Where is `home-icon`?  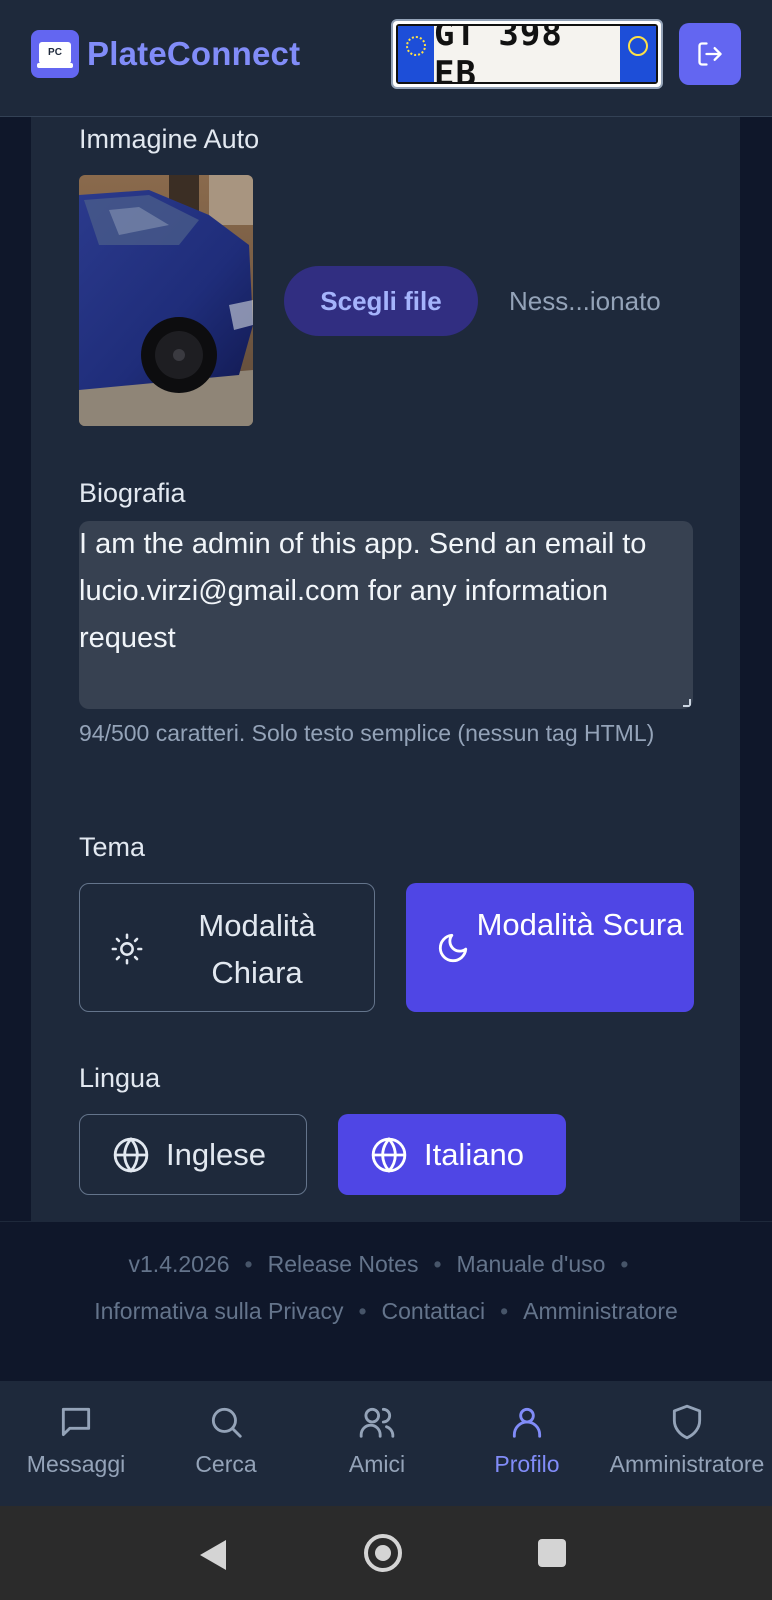
home-icon is located at coordinates (383, 1553).